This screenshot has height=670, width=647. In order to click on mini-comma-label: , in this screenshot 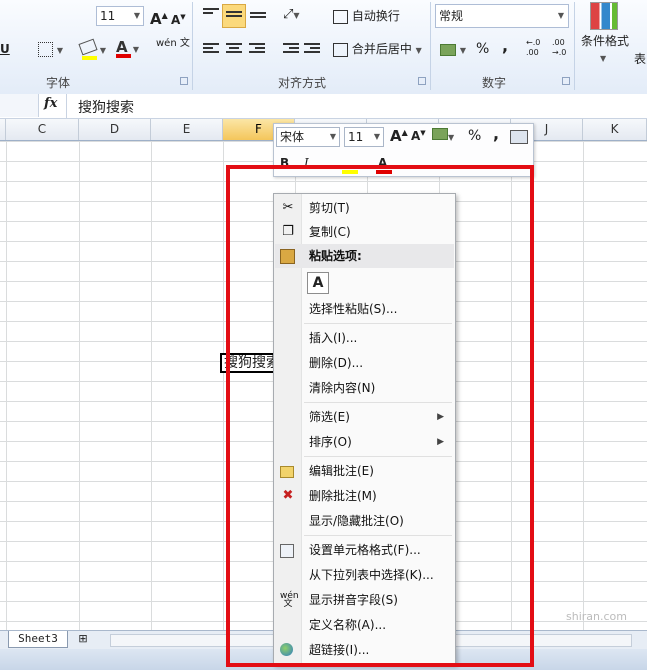, I will do `click(496, 133)`.